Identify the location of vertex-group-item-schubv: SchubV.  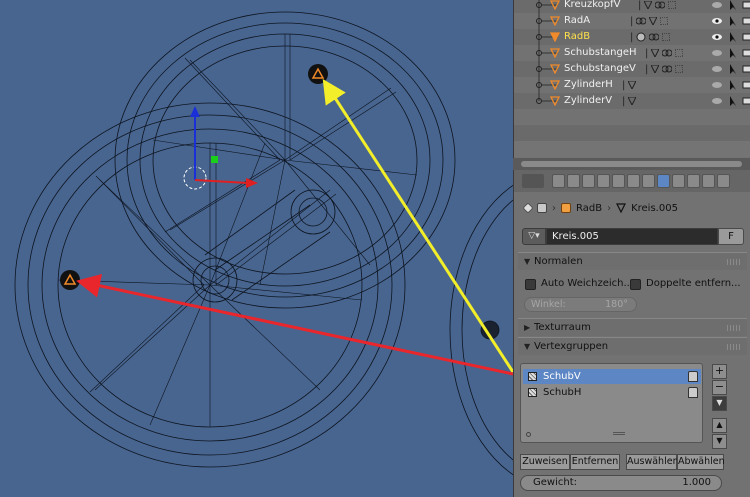
(612, 376).